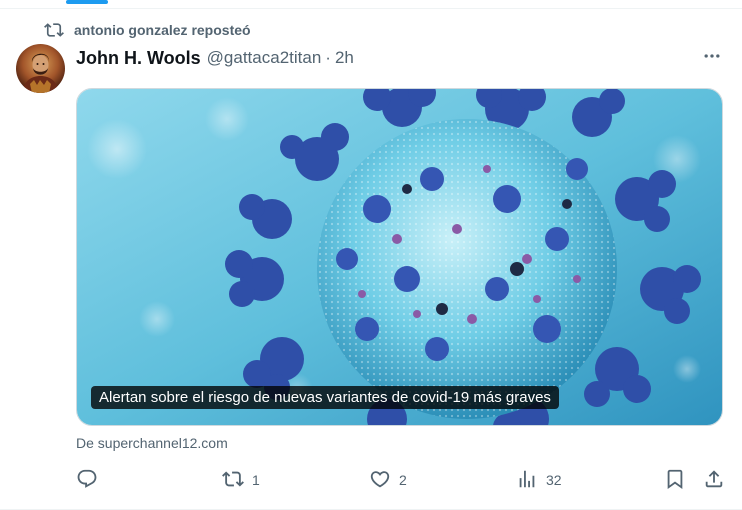 Image resolution: width=742 pixels, height=510 pixels. I want to click on more-icon, so click(712, 58).